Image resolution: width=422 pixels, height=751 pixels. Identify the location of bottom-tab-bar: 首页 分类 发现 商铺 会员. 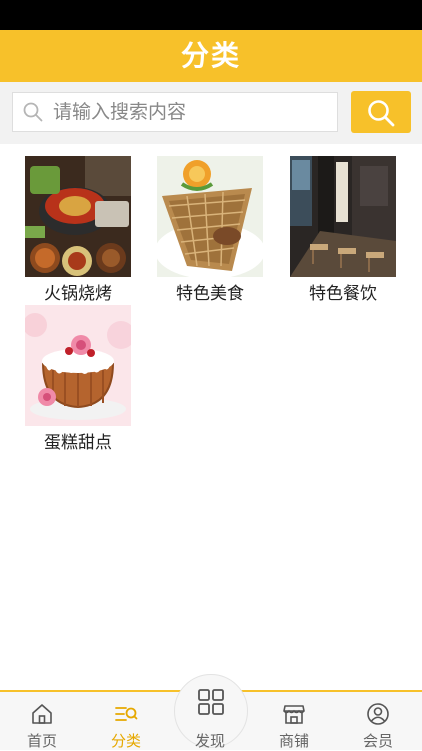
(211, 712).